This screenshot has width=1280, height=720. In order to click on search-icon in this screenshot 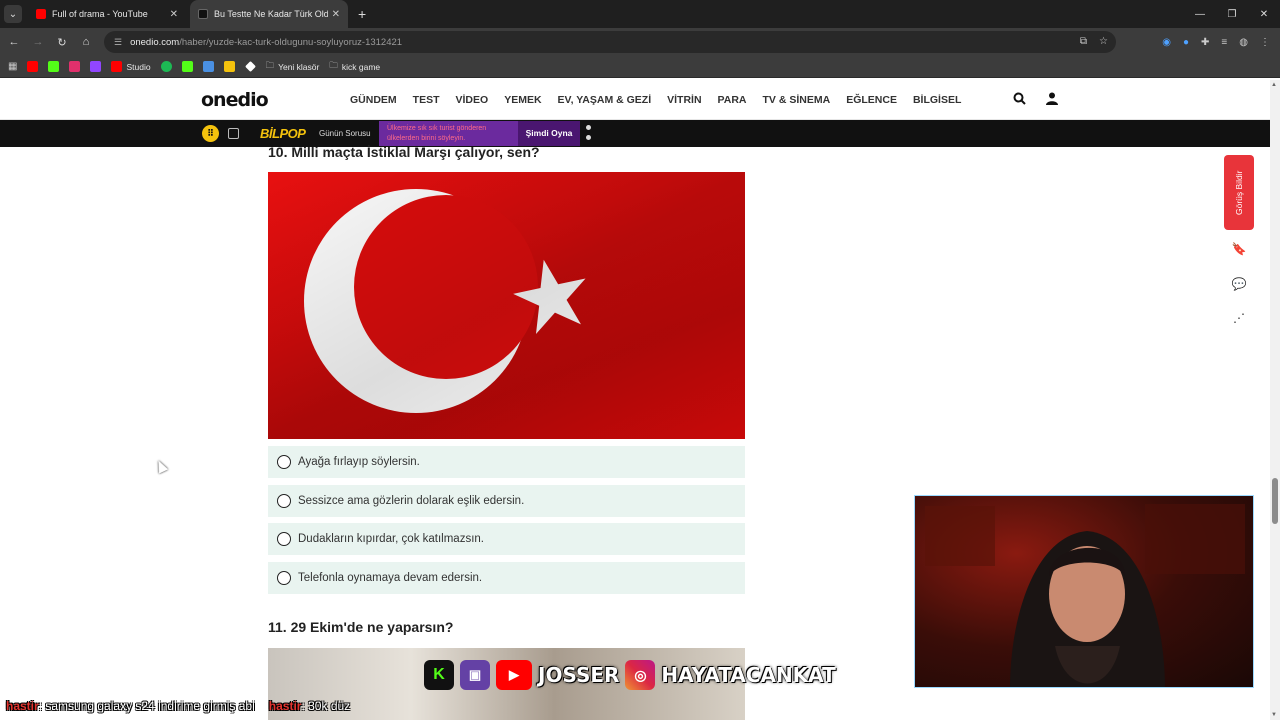, I will do `click(1019, 98)`.